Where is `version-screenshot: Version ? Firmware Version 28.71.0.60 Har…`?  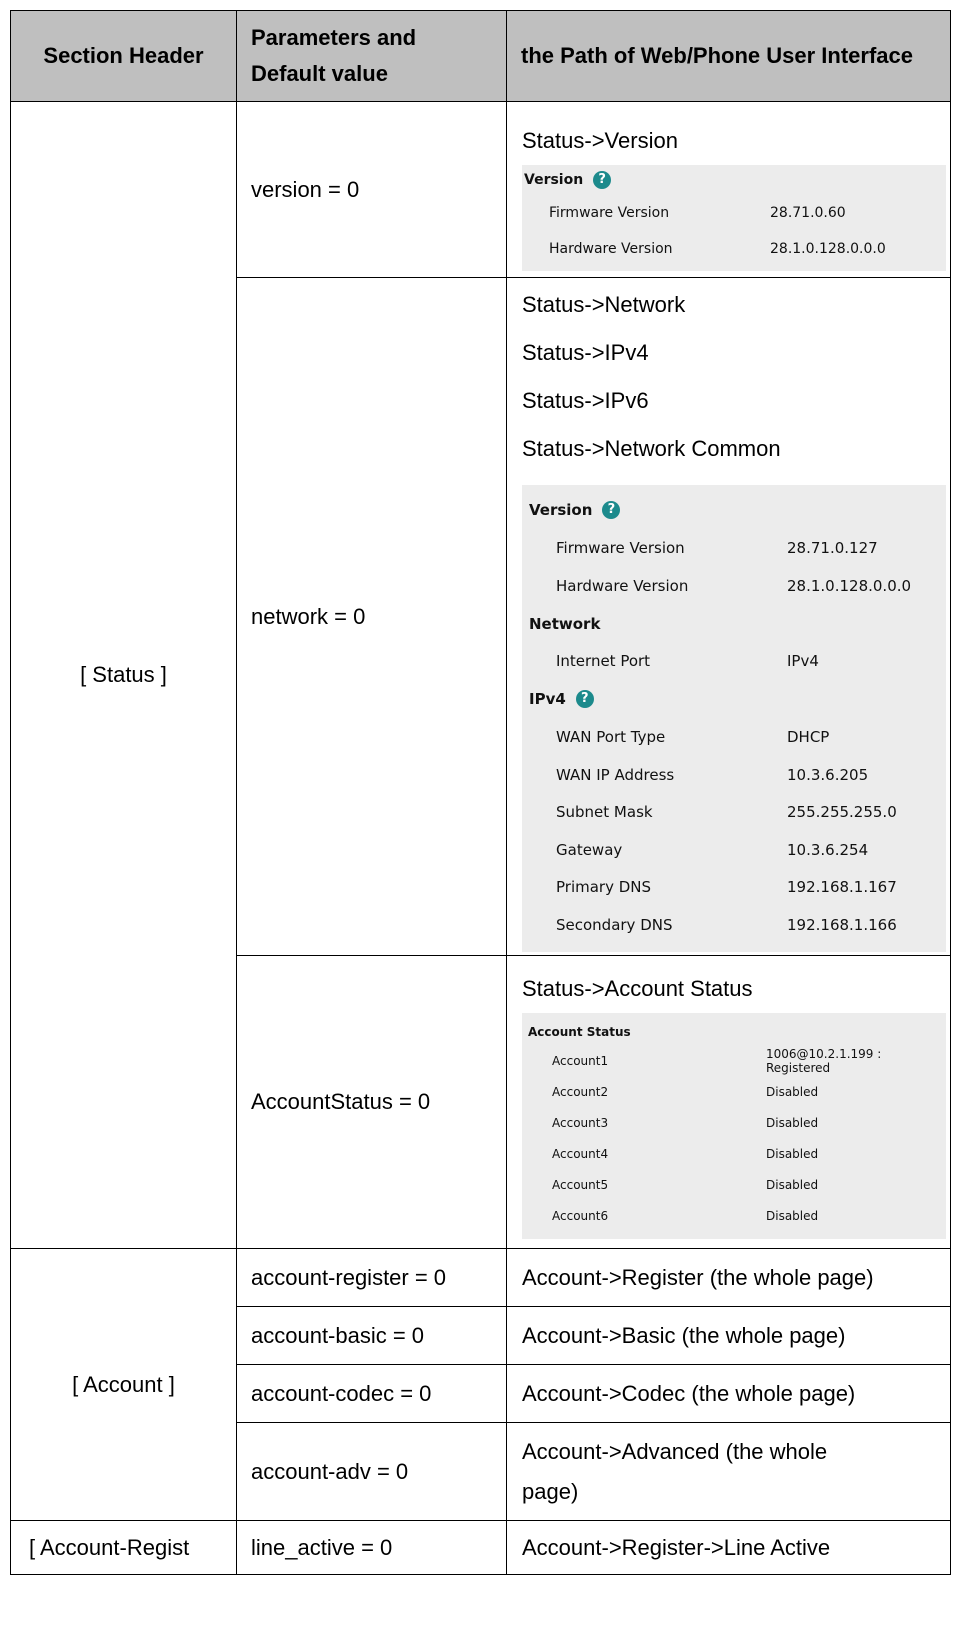
version-screenshot: Version ? Firmware Version 28.71.0.60 Har… is located at coordinates (734, 217).